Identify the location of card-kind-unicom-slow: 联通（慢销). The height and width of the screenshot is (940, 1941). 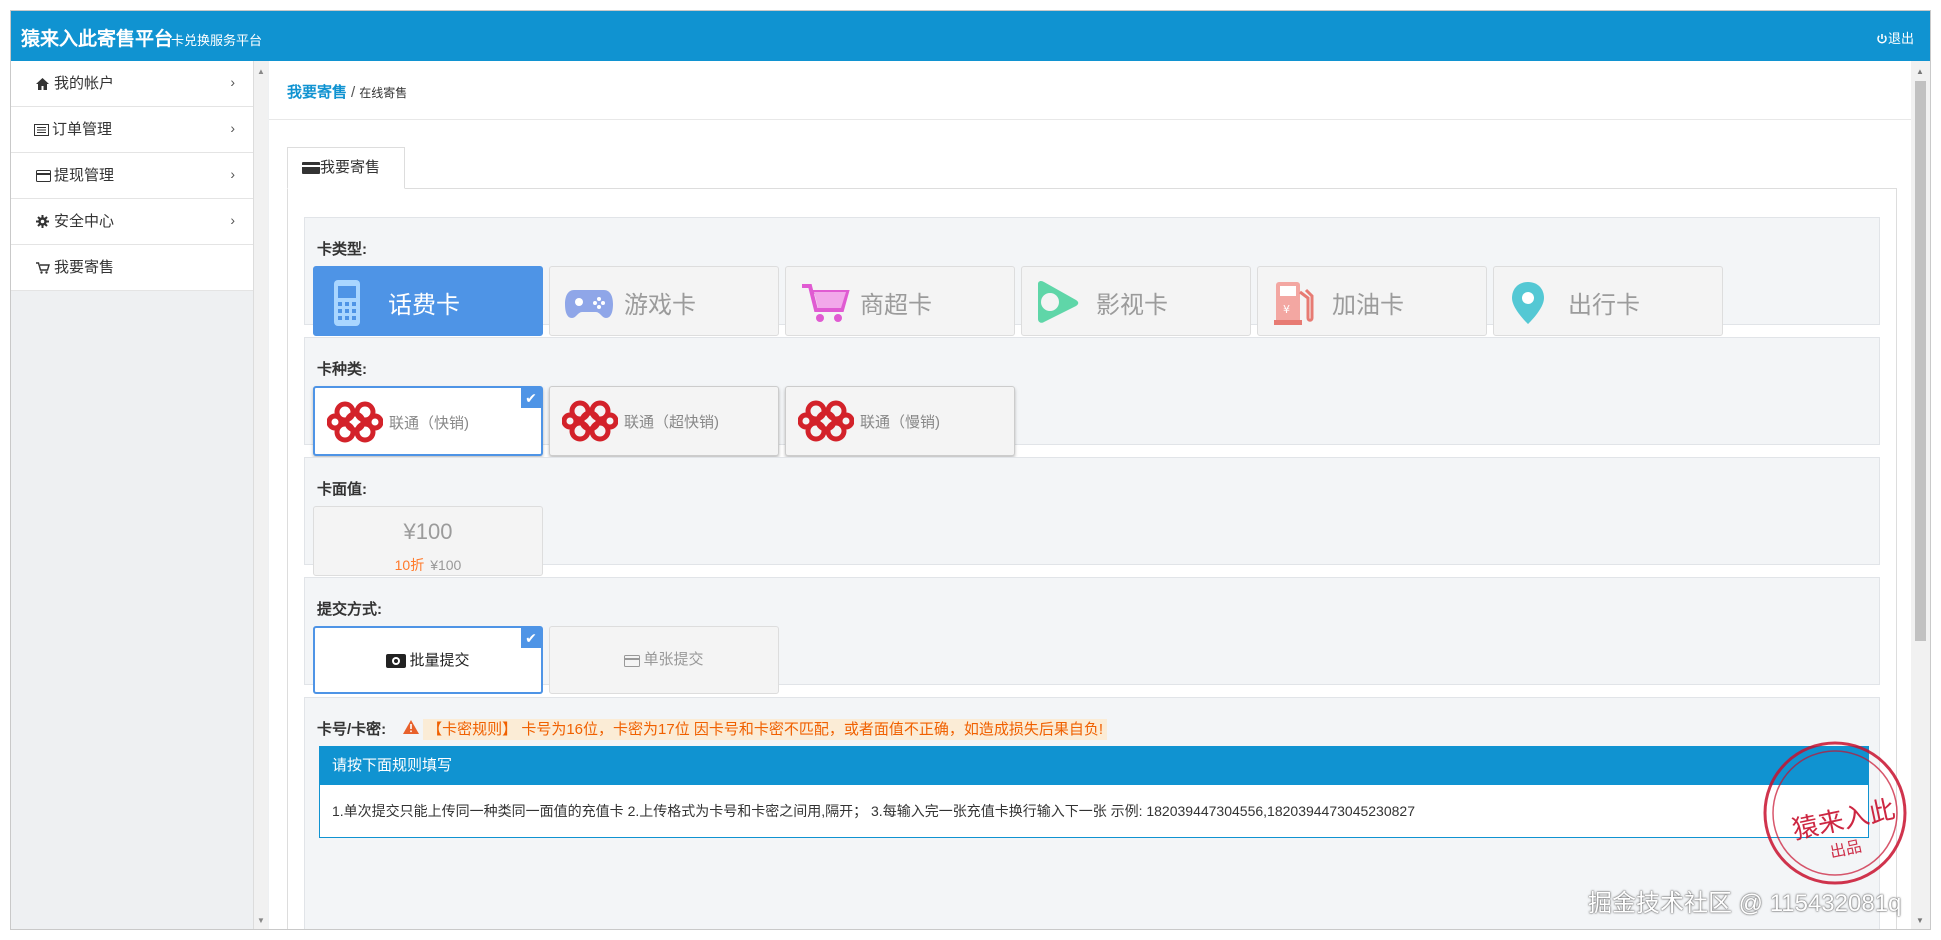
(900, 421).